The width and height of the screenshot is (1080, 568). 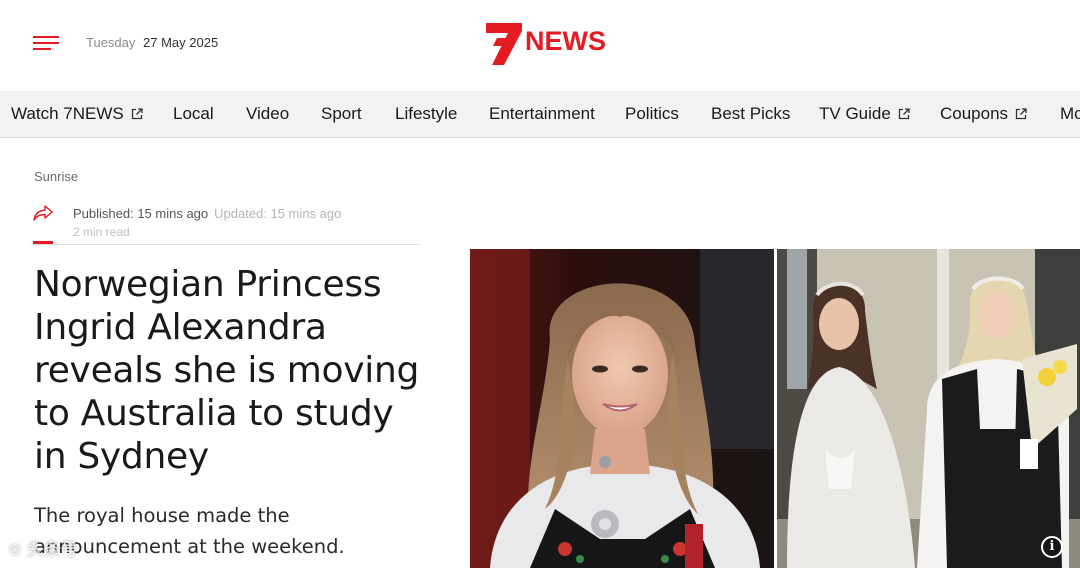 I want to click on nav-item-label: Lifestyle, so click(x=426, y=113).